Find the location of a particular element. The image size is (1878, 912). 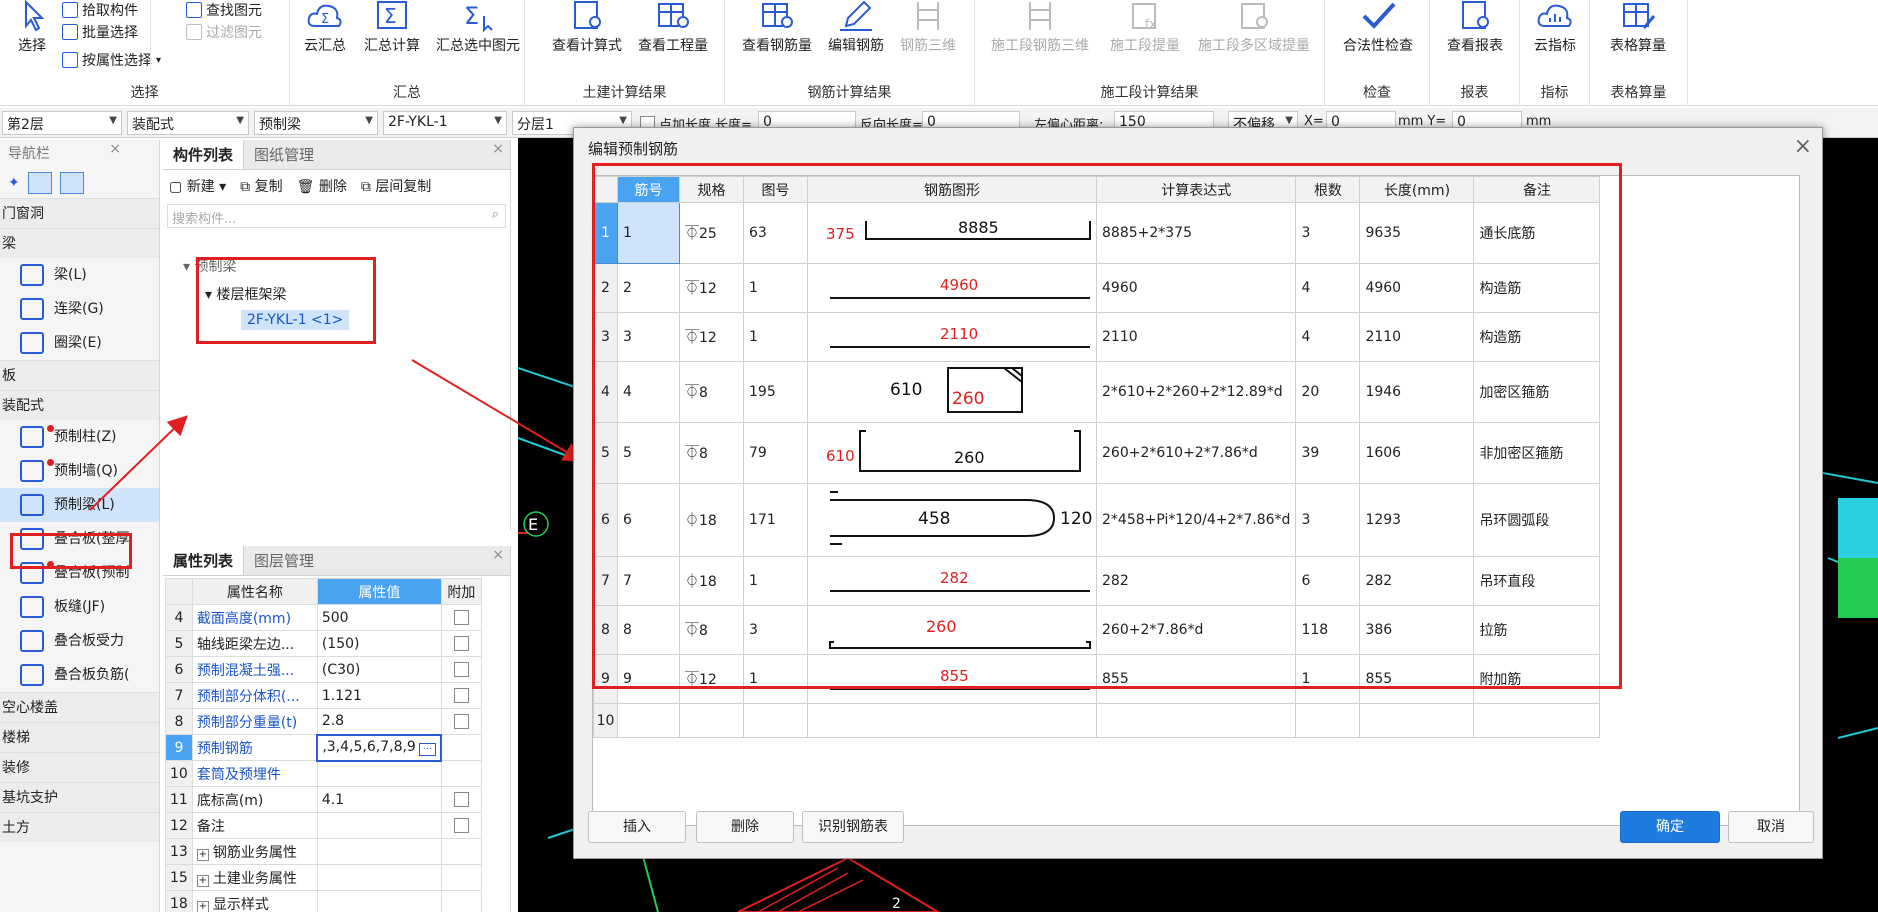

length-cell: 855 is located at coordinates (1417, 679).